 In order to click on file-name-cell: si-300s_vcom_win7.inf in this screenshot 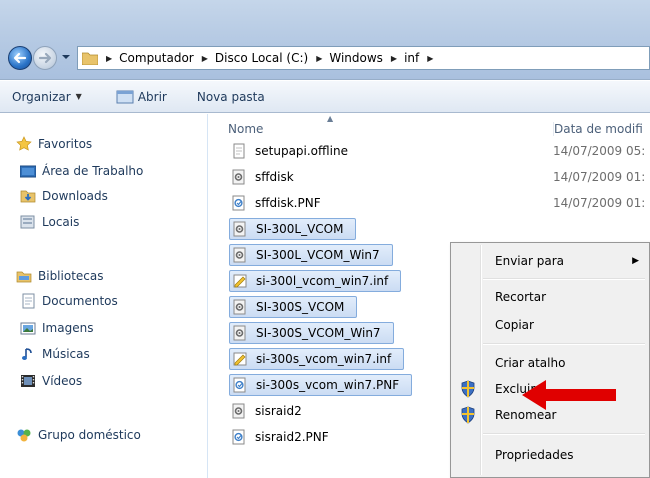, I will do `click(317, 359)`.